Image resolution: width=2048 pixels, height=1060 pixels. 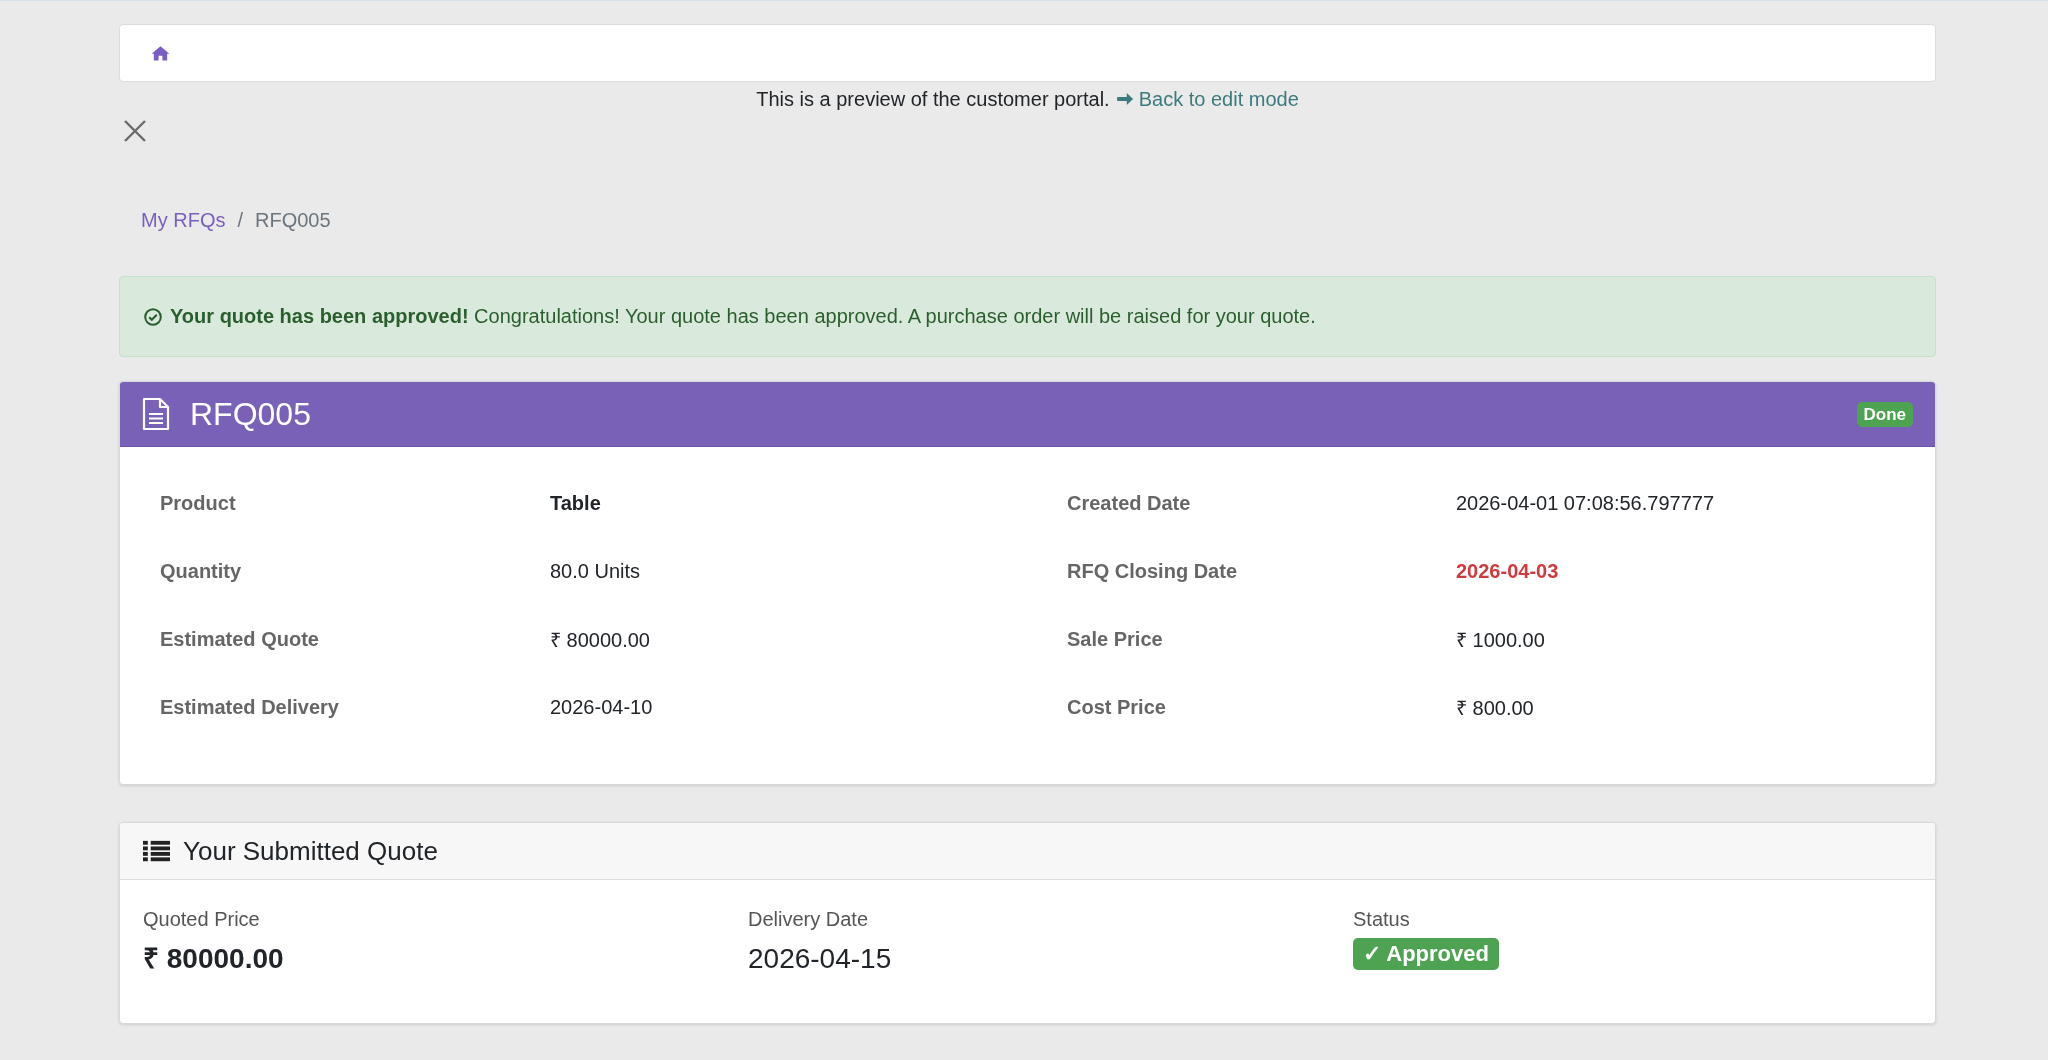 I want to click on status-badge: Done, so click(x=1884, y=414).